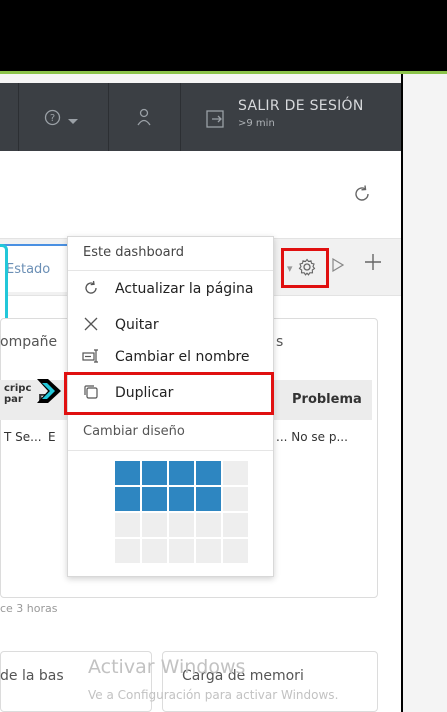 This screenshot has width=447, height=712. What do you see at coordinates (301, 106) in the screenshot?
I see `logout-button: SALIR DE SESIÓN` at bounding box center [301, 106].